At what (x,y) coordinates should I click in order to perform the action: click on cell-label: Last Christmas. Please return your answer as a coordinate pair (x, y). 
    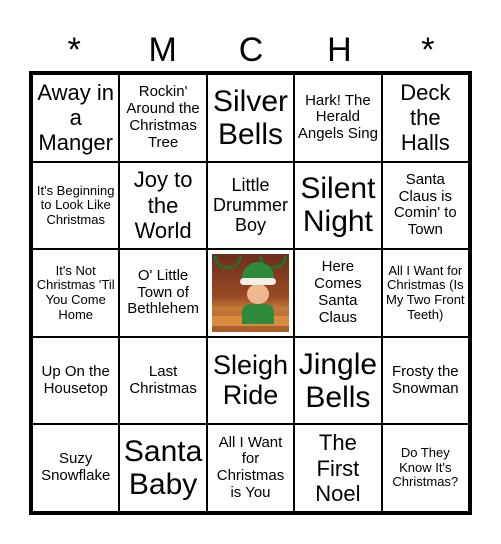
    Looking at the image, I should click on (163, 379).